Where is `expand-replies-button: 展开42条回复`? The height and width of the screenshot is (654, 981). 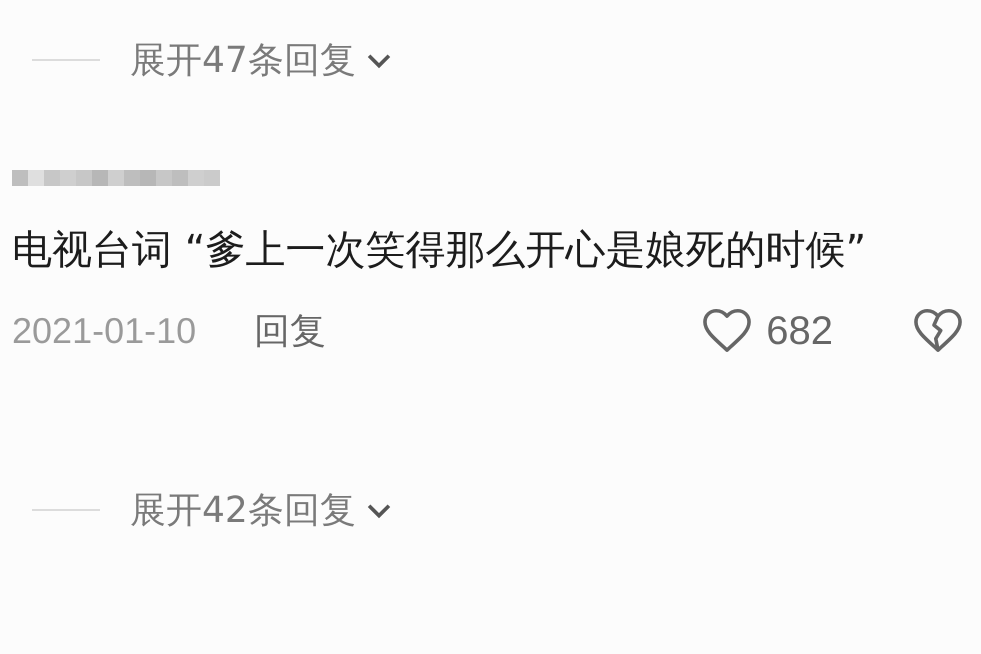
expand-replies-button: 展开42条回复 is located at coordinates (263, 510).